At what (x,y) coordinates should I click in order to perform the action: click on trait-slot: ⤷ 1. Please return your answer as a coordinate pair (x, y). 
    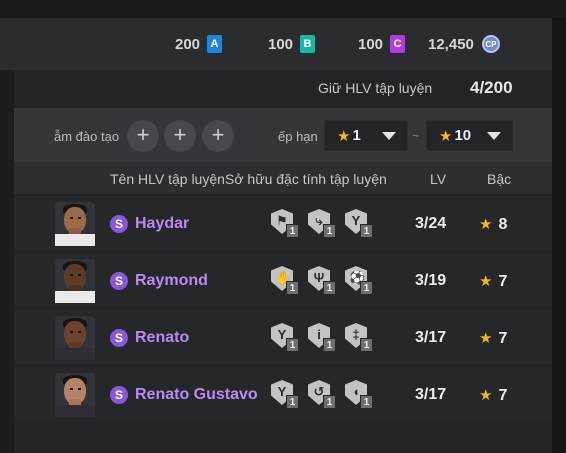
    Looking at the image, I should click on (322, 224).